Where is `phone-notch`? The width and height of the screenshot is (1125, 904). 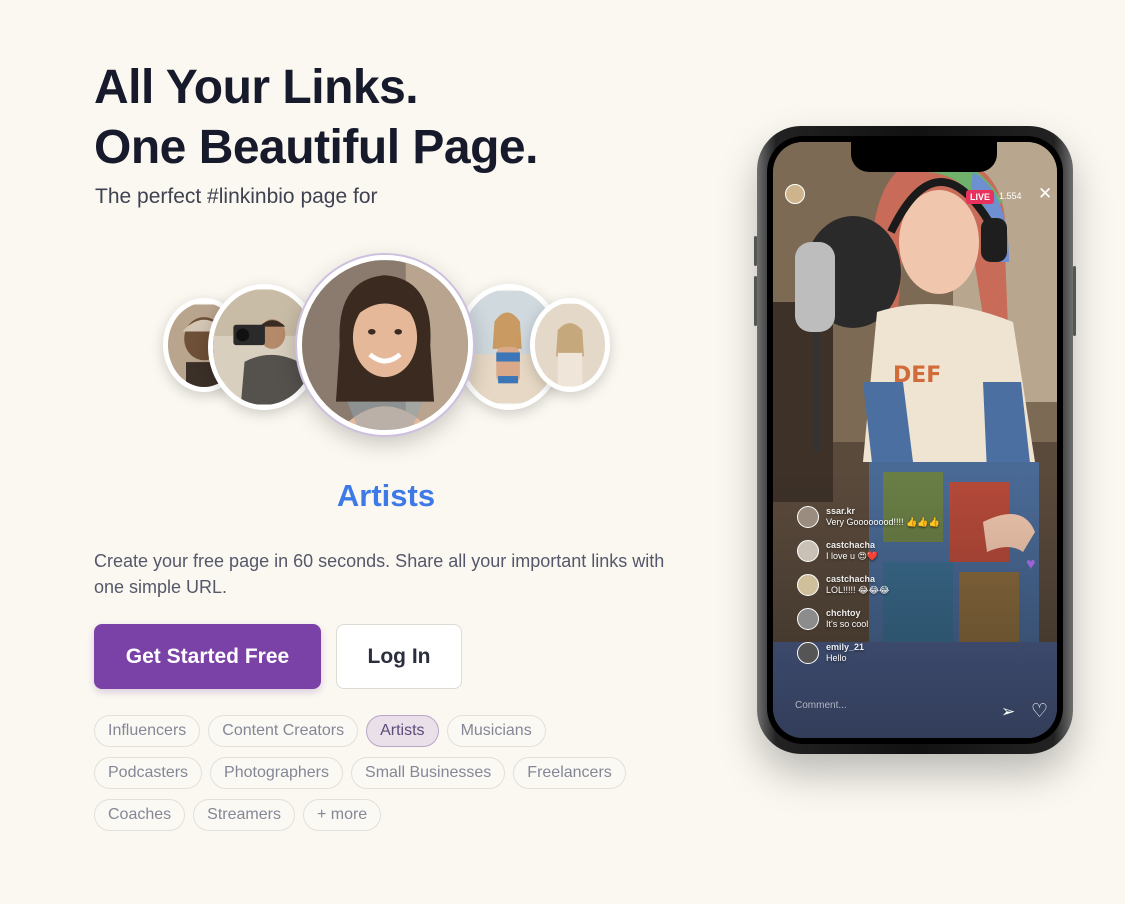 phone-notch is located at coordinates (924, 157).